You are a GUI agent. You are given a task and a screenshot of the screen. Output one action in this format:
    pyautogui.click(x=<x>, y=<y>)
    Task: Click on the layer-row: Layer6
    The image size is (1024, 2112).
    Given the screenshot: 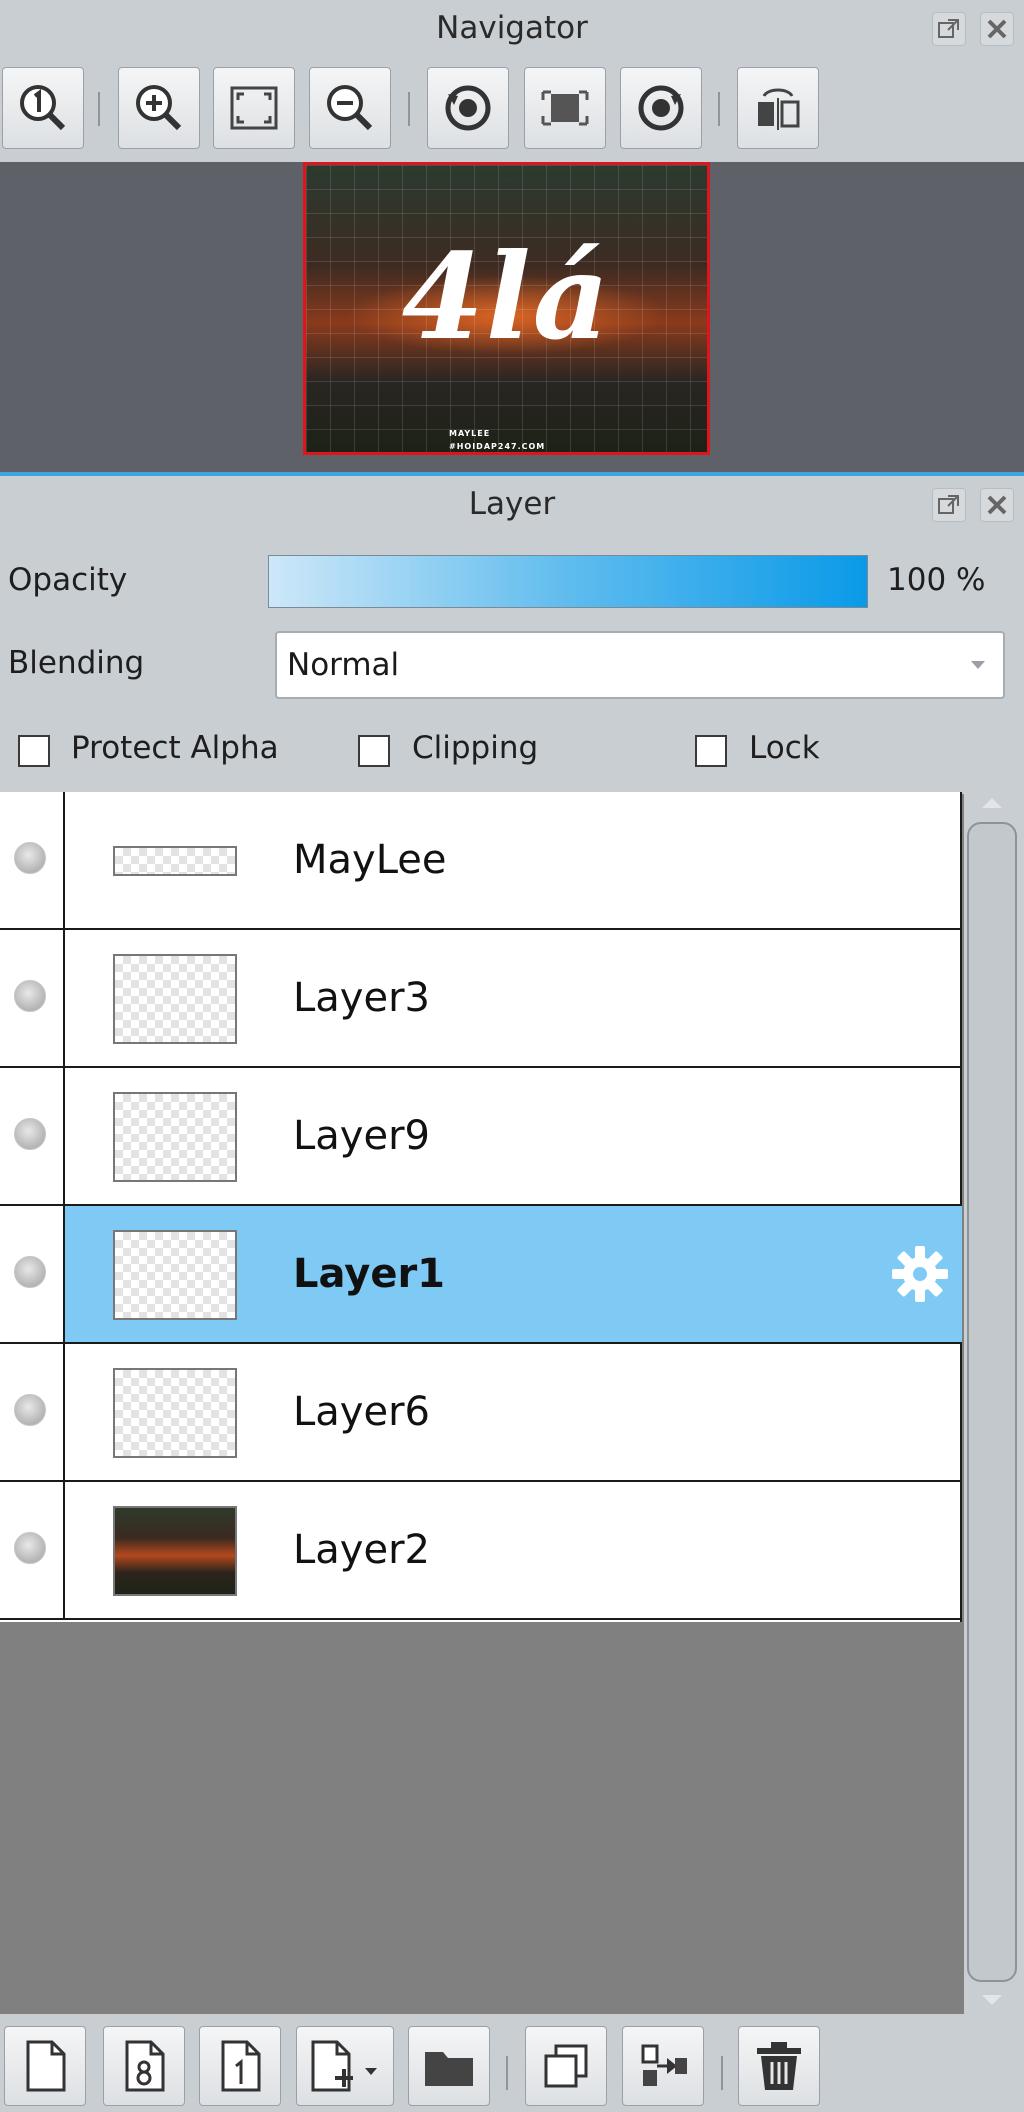 What is the action you would take?
    pyautogui.click(x=481, y=1413)
    